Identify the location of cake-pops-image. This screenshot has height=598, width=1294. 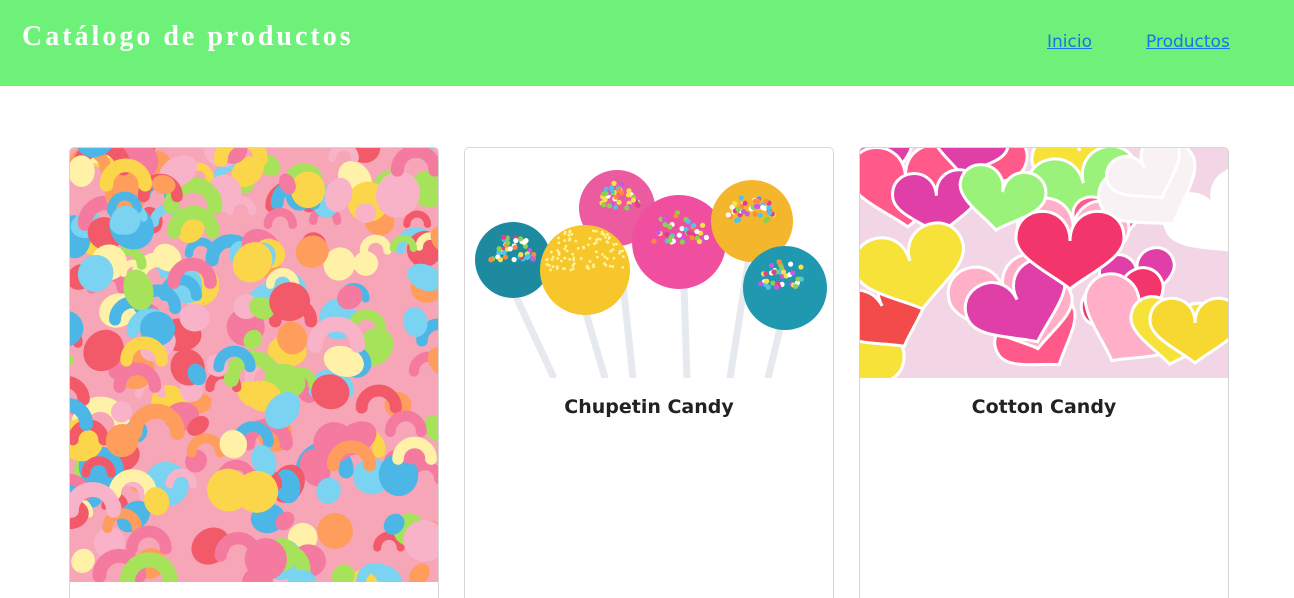
(649, 263).